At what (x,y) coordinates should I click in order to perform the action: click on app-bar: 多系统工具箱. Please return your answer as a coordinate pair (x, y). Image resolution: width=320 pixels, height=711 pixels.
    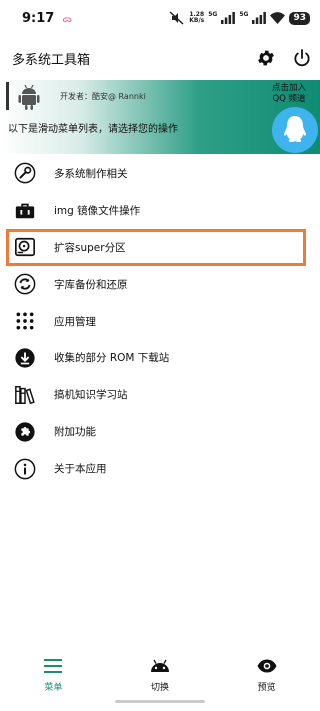
    Looking at the image, I should click on (160, 58).